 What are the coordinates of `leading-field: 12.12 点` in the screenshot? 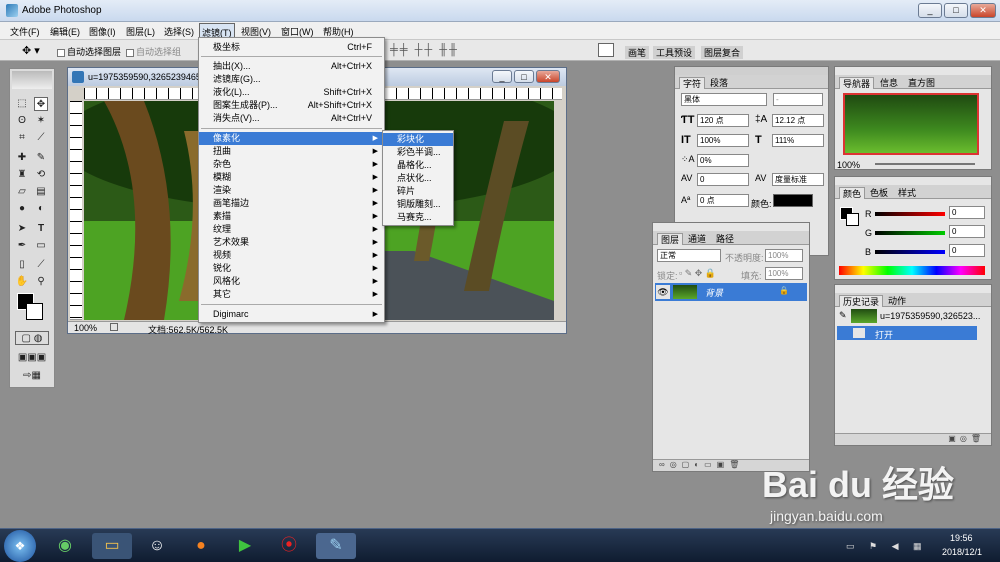 It's located at (798, 120).